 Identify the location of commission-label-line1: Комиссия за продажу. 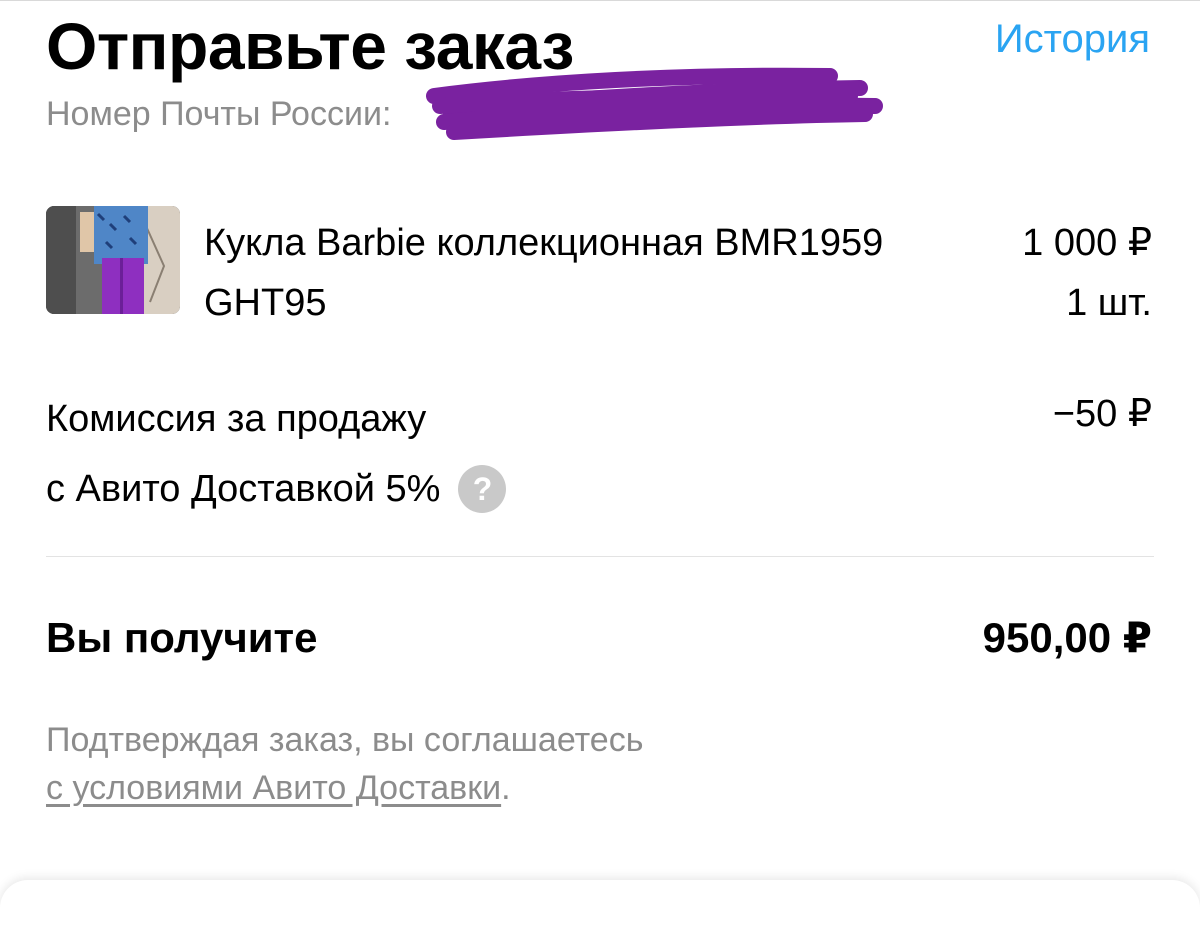
(236, 419).